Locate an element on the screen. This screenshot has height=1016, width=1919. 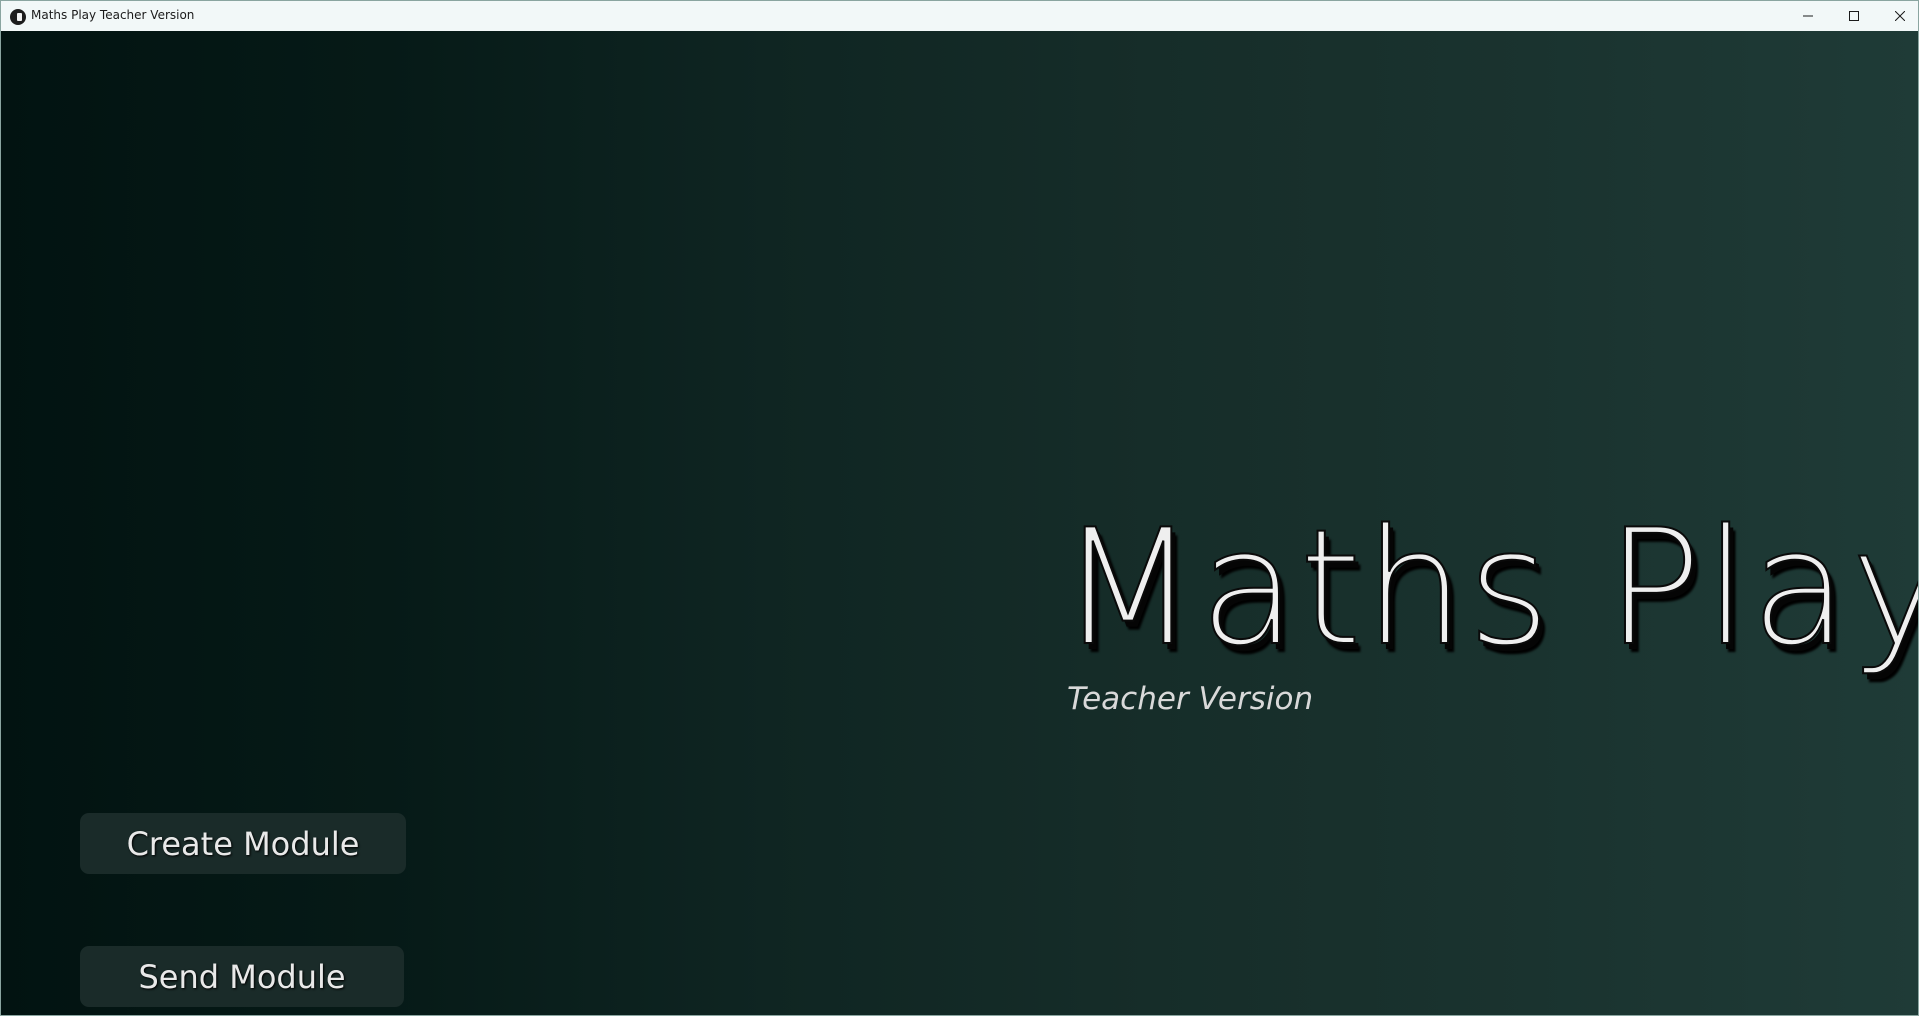
close-icon is located at coordinates (1900, 16).